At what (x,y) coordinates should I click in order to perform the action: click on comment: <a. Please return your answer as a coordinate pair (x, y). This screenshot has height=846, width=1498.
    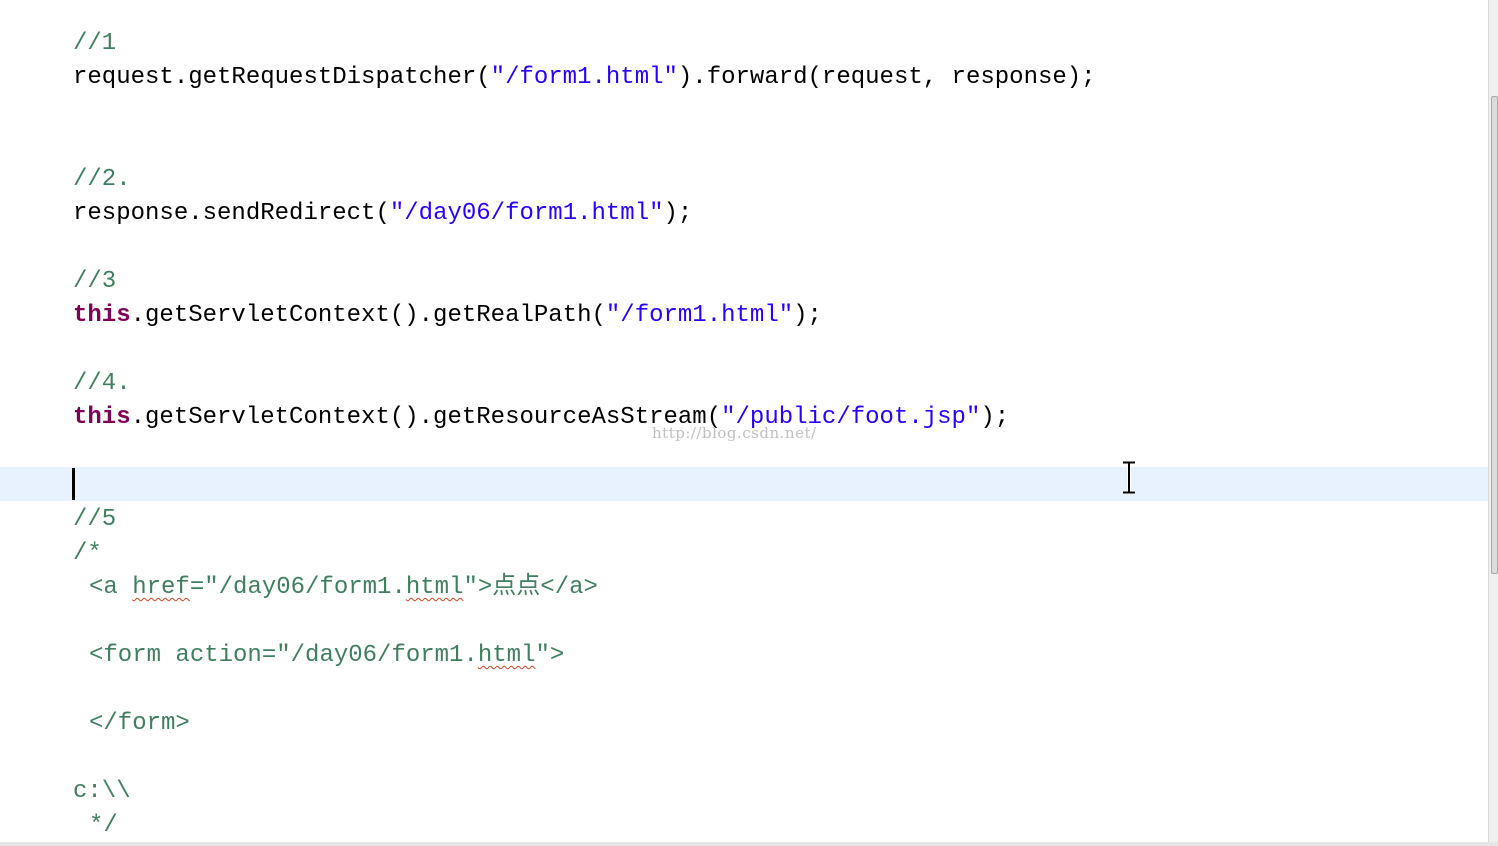
    Looking at the image, I should click on (111, 587).